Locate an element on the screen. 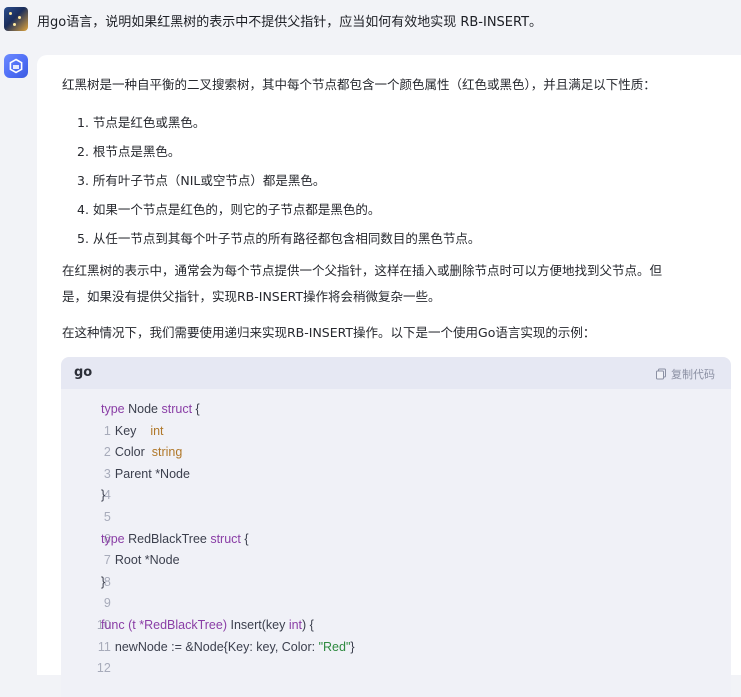  list-item: 1. 节点是红色或黑色。 is located at coordinates (141, 122).